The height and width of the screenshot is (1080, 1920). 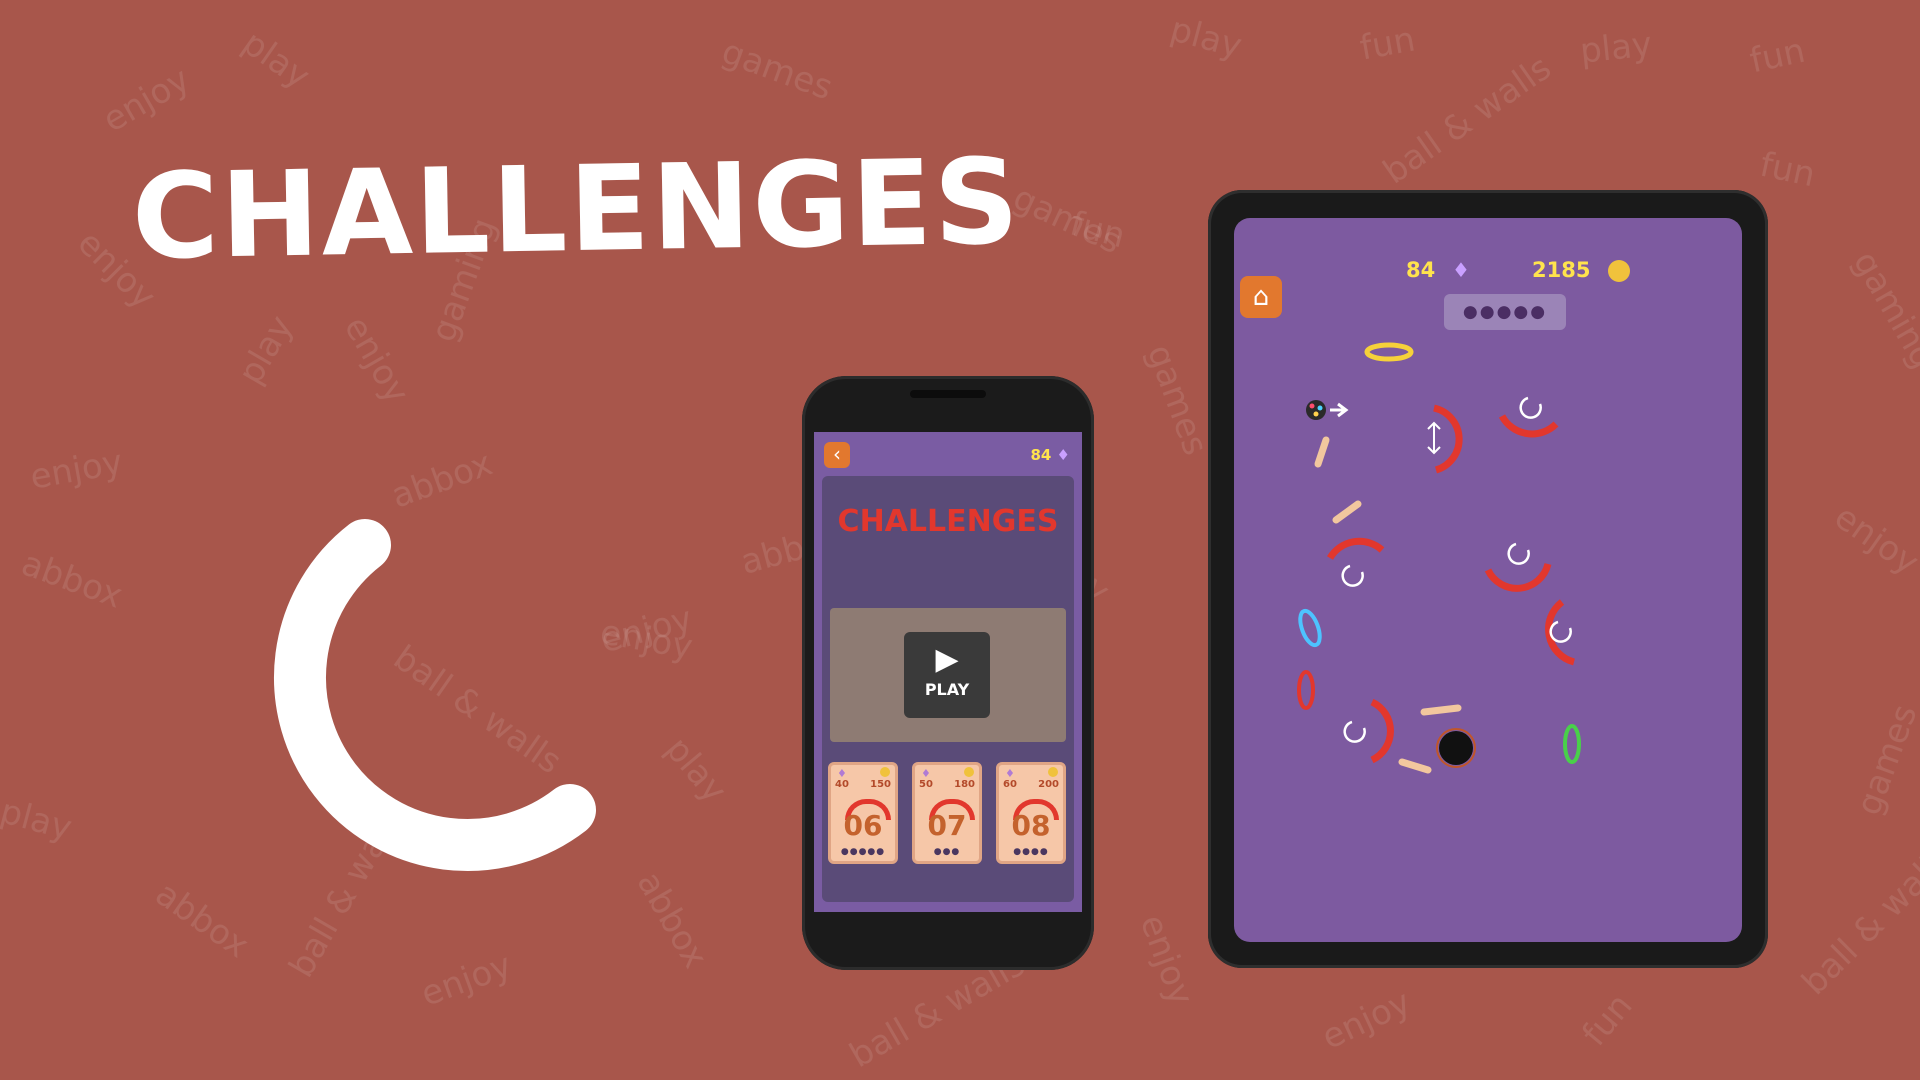 I want to click on video-preview: ▶ PLAY, so click(x=948, y=675).